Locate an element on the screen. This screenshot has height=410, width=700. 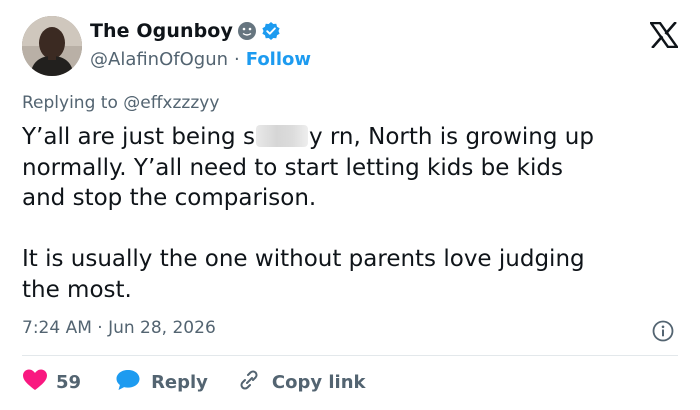
author-handle: @AlafinOfOgun is located at coordinates (159, 59).